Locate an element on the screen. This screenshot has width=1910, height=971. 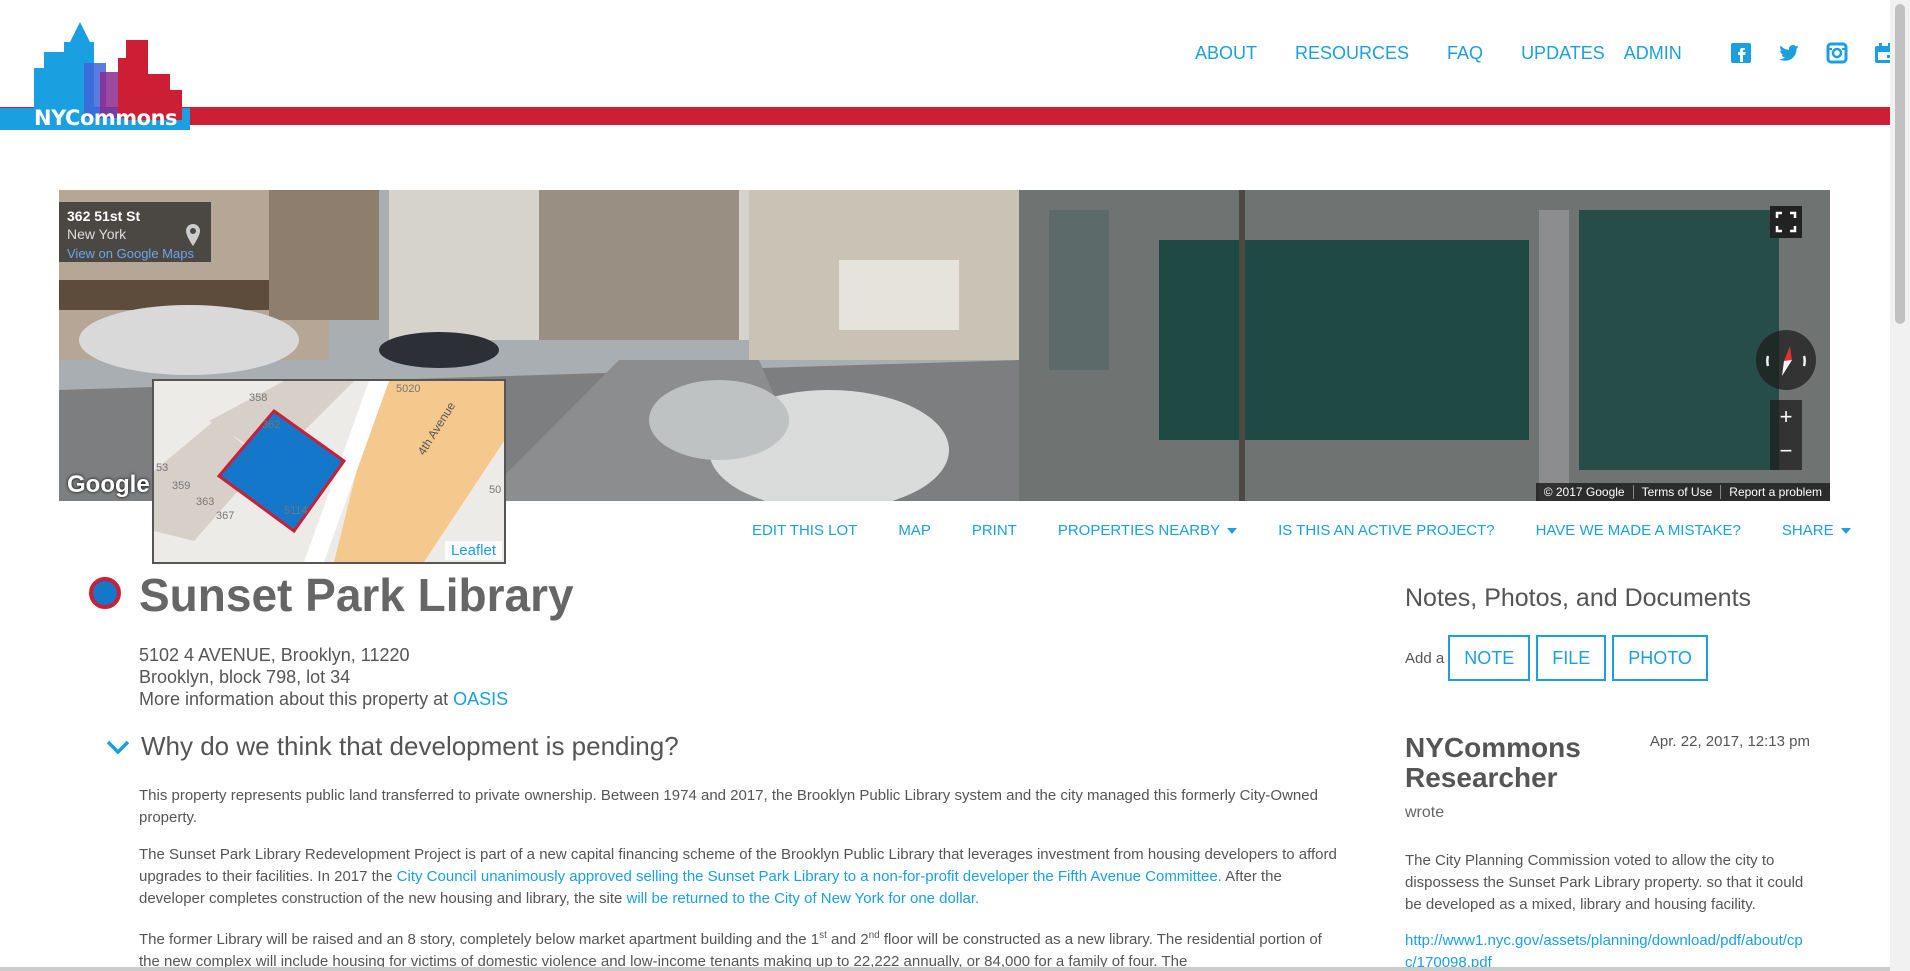
properties-nearby-dropdown: PROPERTIES NEARBY is located at coordinates (1148, 530).